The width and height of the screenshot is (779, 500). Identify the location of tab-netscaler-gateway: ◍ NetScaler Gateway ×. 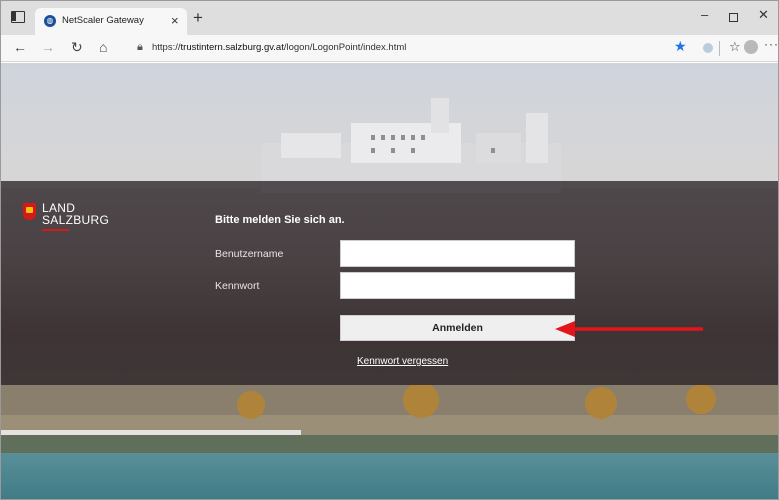
(111, 21).